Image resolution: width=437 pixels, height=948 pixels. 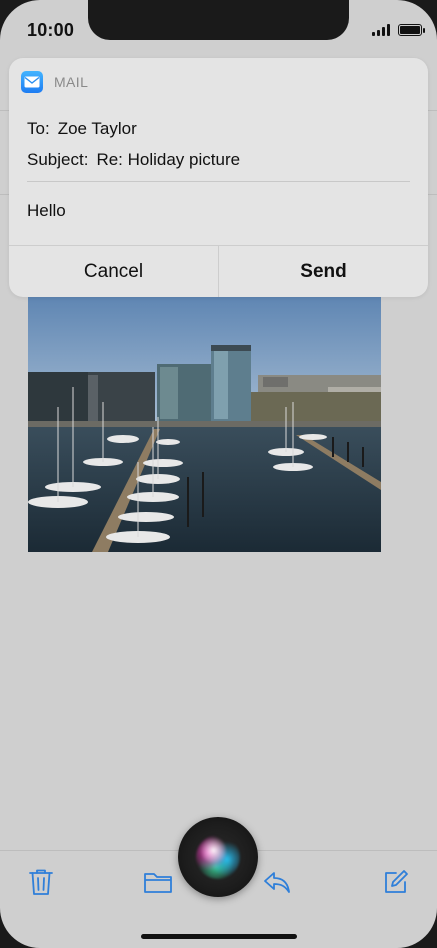 What do you see at coordinates (396, 882) in the screenshot?
I see `compose-icon` at bounding box center [396, 882].